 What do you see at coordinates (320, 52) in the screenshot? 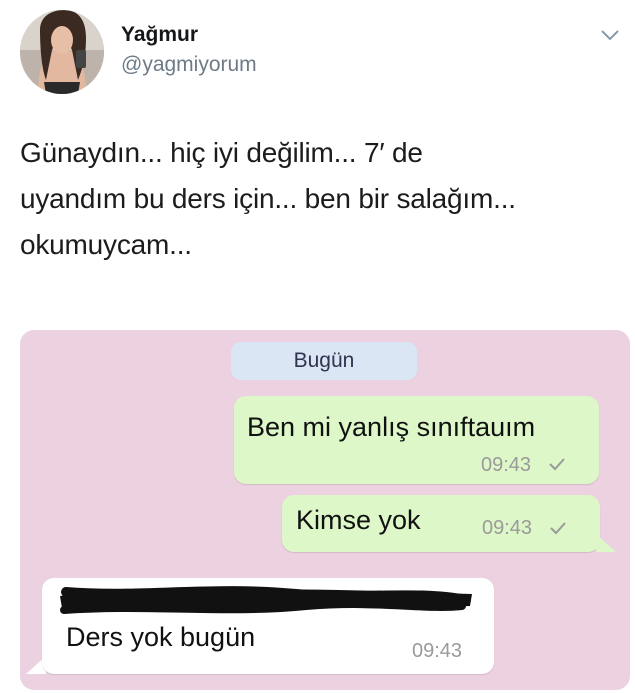
I see `tweet-header: Yağmur @yagmiyorum` at bounding box center [320, 52].